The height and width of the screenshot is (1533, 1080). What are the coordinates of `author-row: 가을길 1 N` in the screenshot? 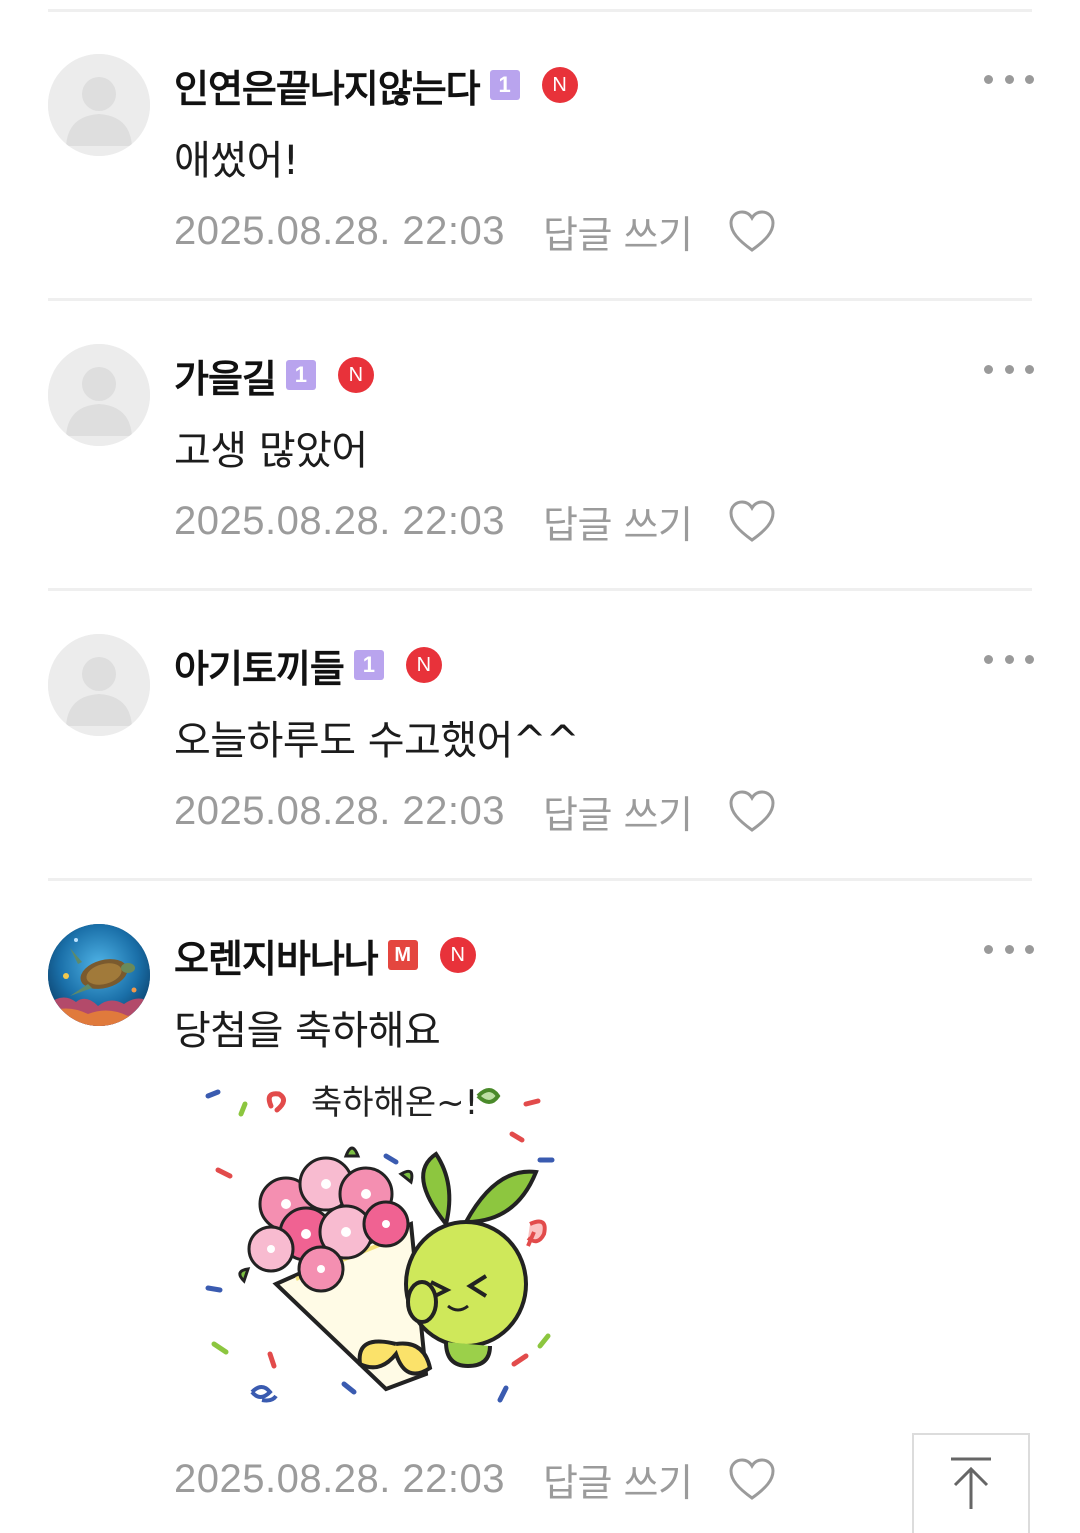 It's located at (274, 375).